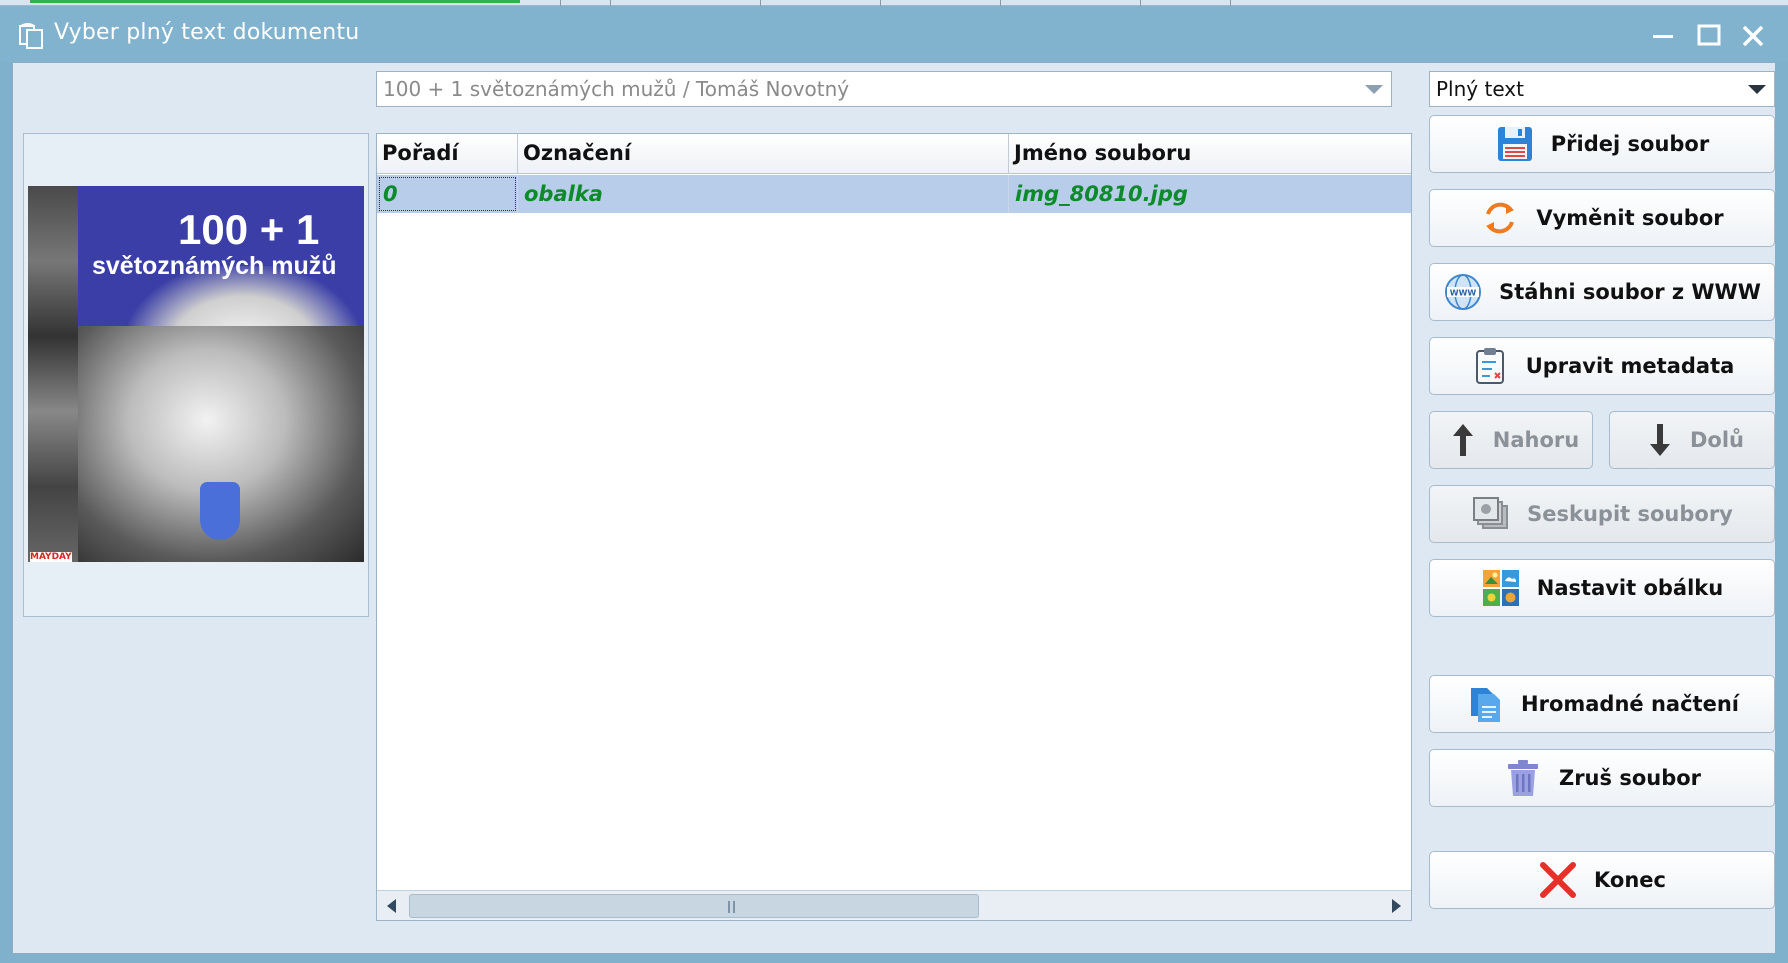 The height and width of the screenshot is (963, 1788). What do you see at coordinates (1463, 440) in the screenshot?
I see `arrow-up-icon` at bounding box center [1463, 440].